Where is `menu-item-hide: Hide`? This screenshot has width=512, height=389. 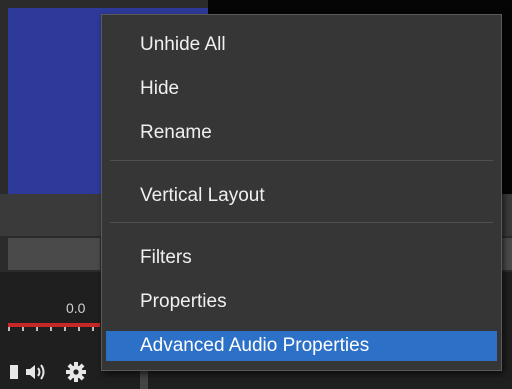
menu-item-hide: Hide is located at coordinates (301, 89).